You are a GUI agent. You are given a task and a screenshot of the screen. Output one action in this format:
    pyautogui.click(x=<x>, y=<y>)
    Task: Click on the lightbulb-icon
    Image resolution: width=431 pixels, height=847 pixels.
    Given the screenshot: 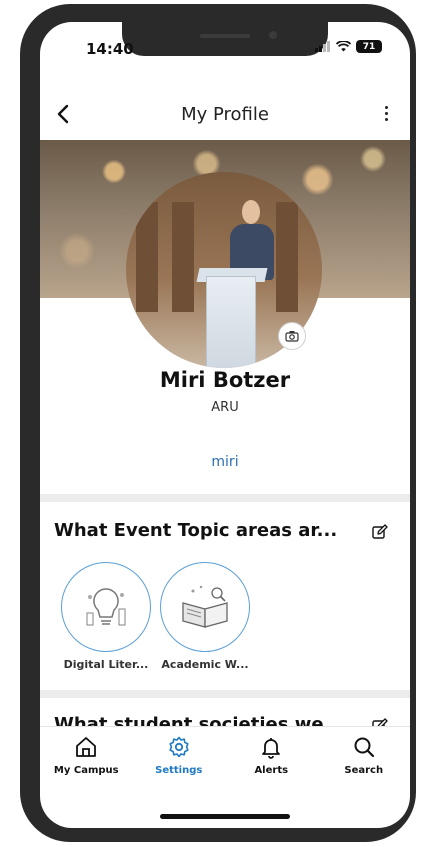 What is the action you would take?
    pyautogui.click(x=106, y=607)
    